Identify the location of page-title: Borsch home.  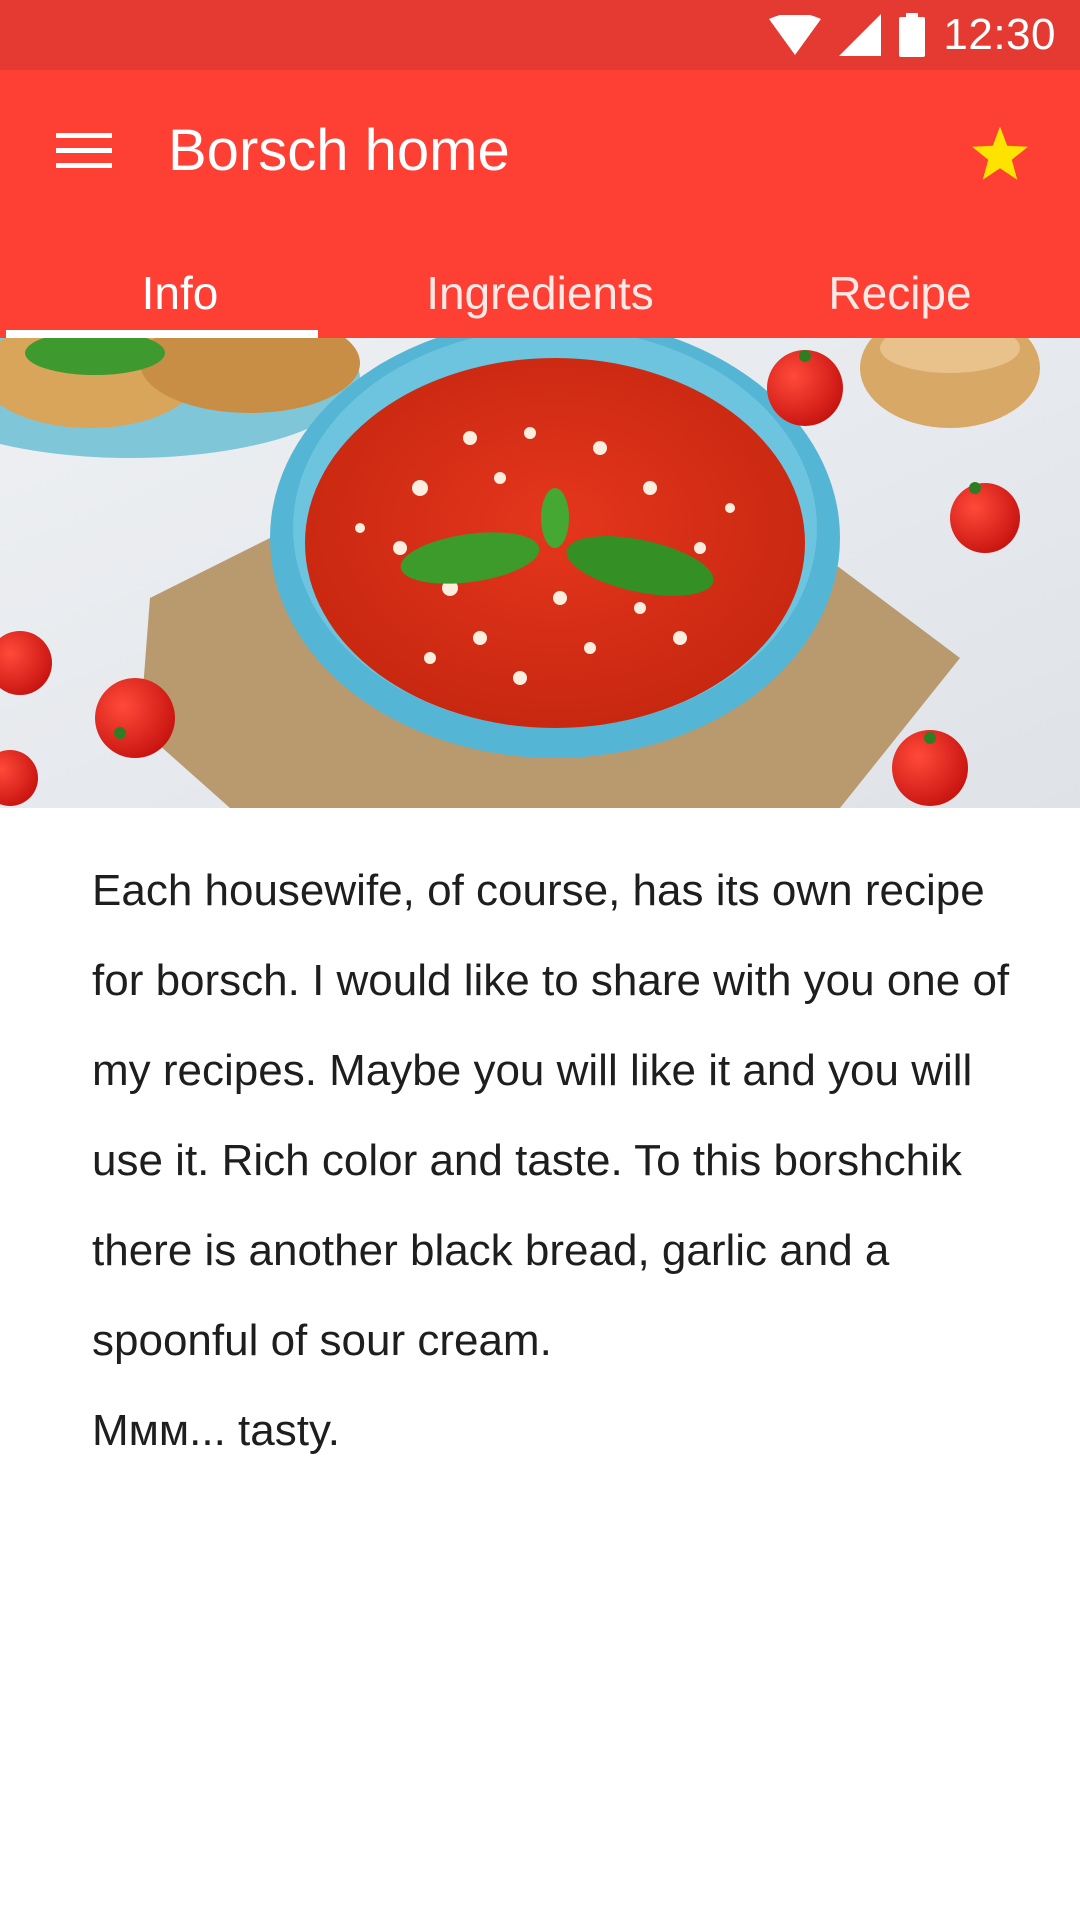
(339, 150).